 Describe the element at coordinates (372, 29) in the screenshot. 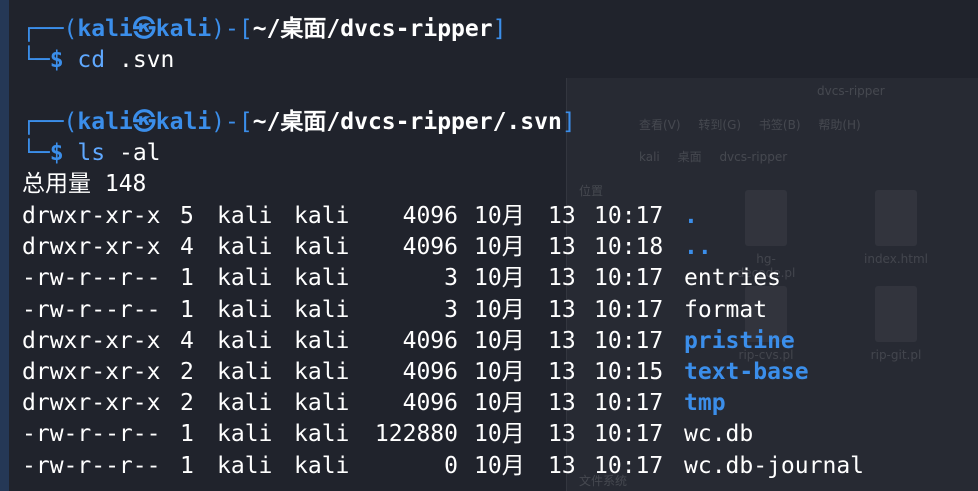

I see `prompt-cwd: ~/桌面/dvcs-ripper` at that location.